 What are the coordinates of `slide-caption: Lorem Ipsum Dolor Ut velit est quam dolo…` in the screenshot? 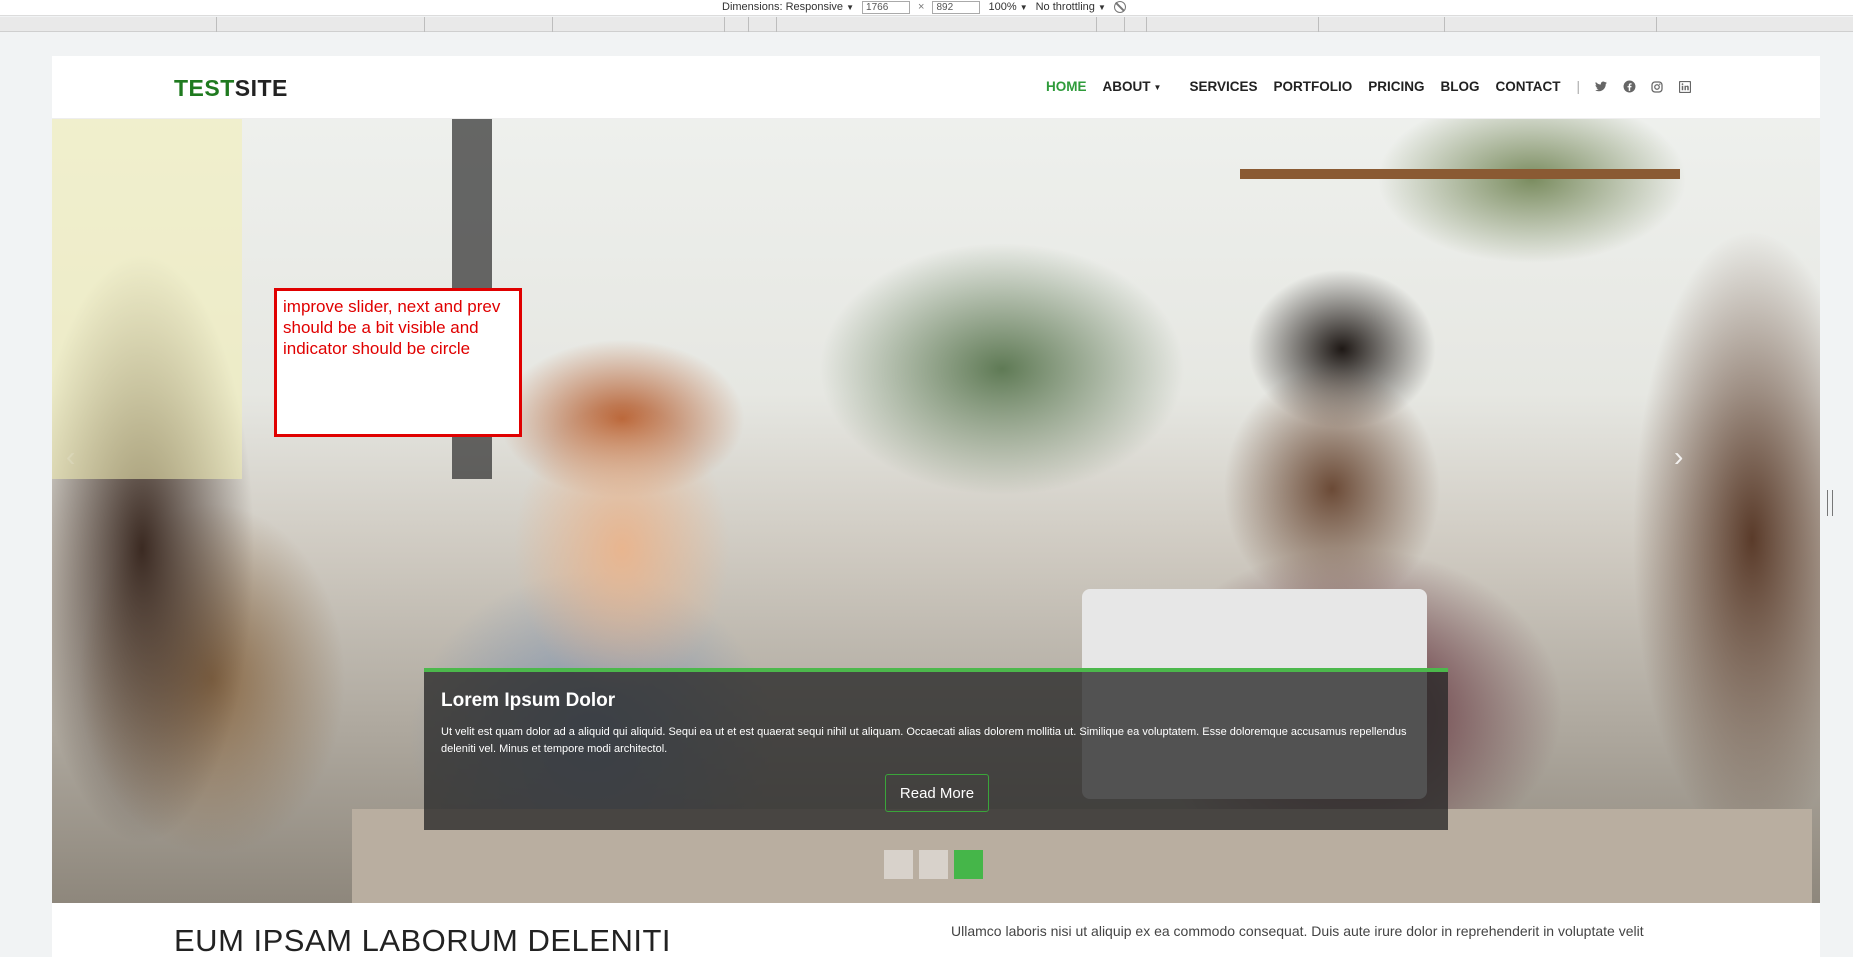 It's located at (936, 749).